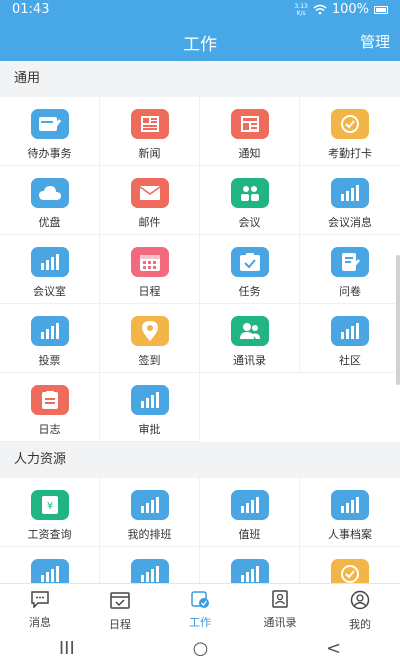  I want to click on app-tile-label: 工资查询, so click(49, 534).